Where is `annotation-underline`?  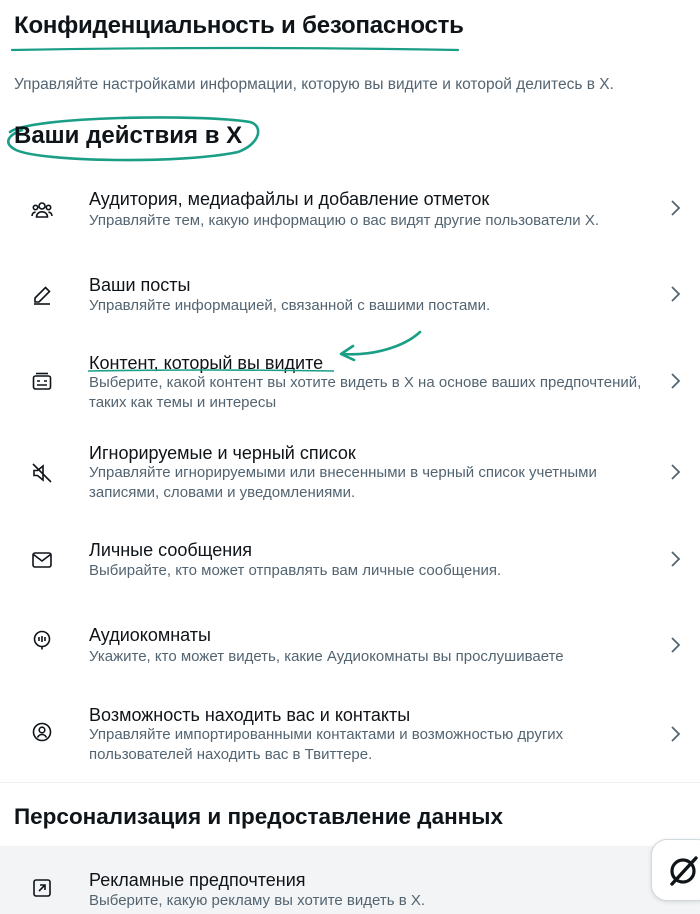 annotation-underline is located at coordinates (211, 370).